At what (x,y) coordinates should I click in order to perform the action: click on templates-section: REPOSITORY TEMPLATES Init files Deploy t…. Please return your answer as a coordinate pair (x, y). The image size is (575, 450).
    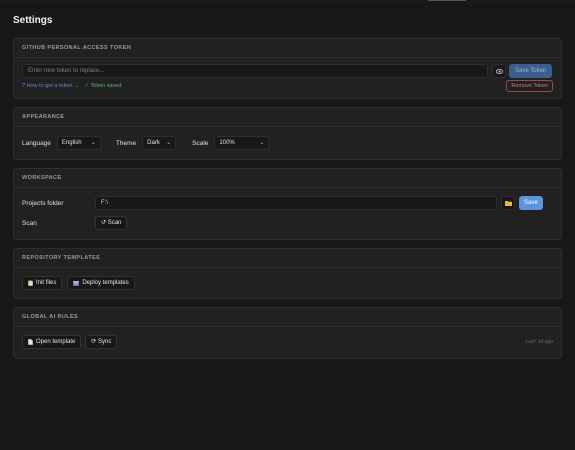
    Looking at the image, I should click on (287, 273).